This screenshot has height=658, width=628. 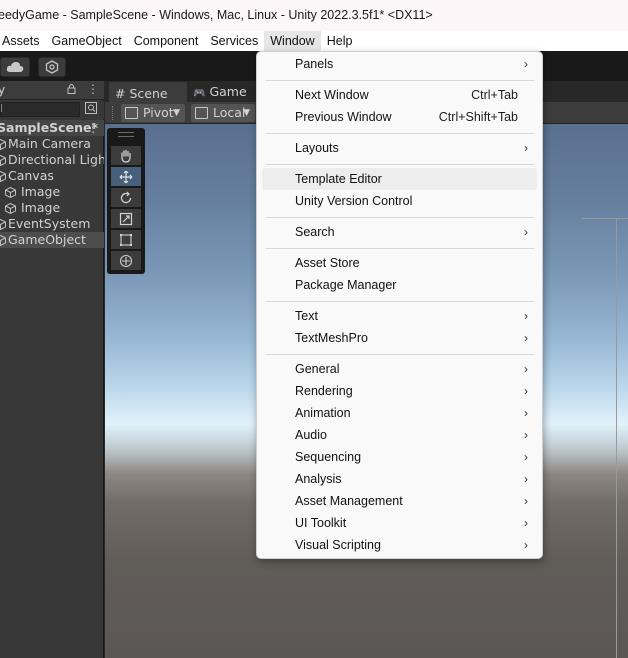 I want to click on hierarchy-search-input: l, so click(x=40, y=109).